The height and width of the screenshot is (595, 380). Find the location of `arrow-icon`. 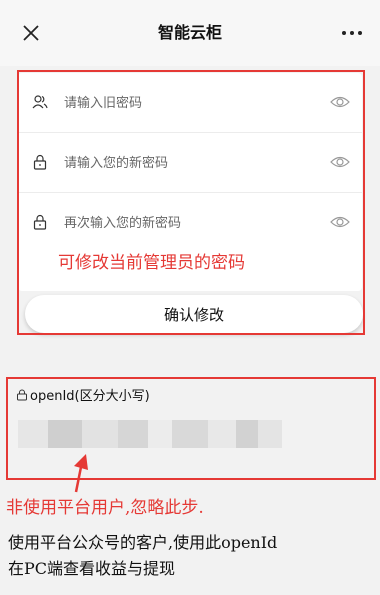

arrow-icon is located at coordinates (81, 473).